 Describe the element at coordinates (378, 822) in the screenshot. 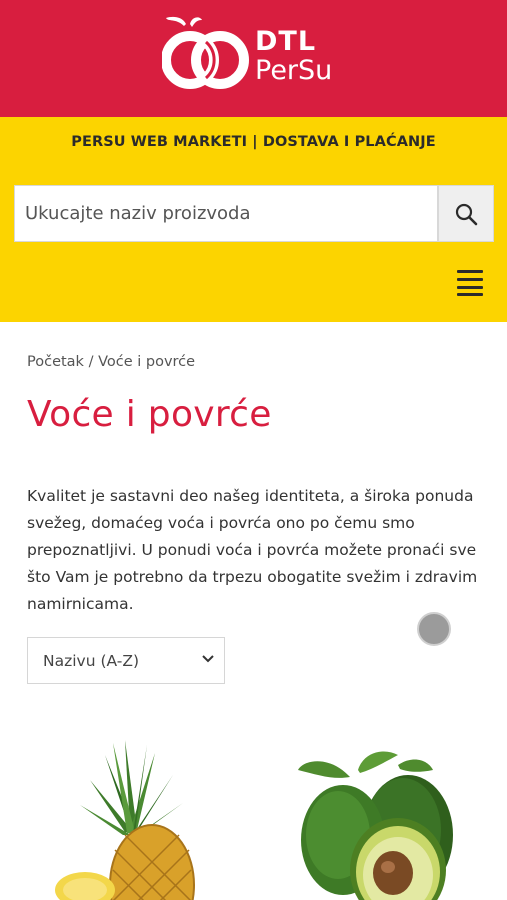

I see `product-image-avocado` at that location.